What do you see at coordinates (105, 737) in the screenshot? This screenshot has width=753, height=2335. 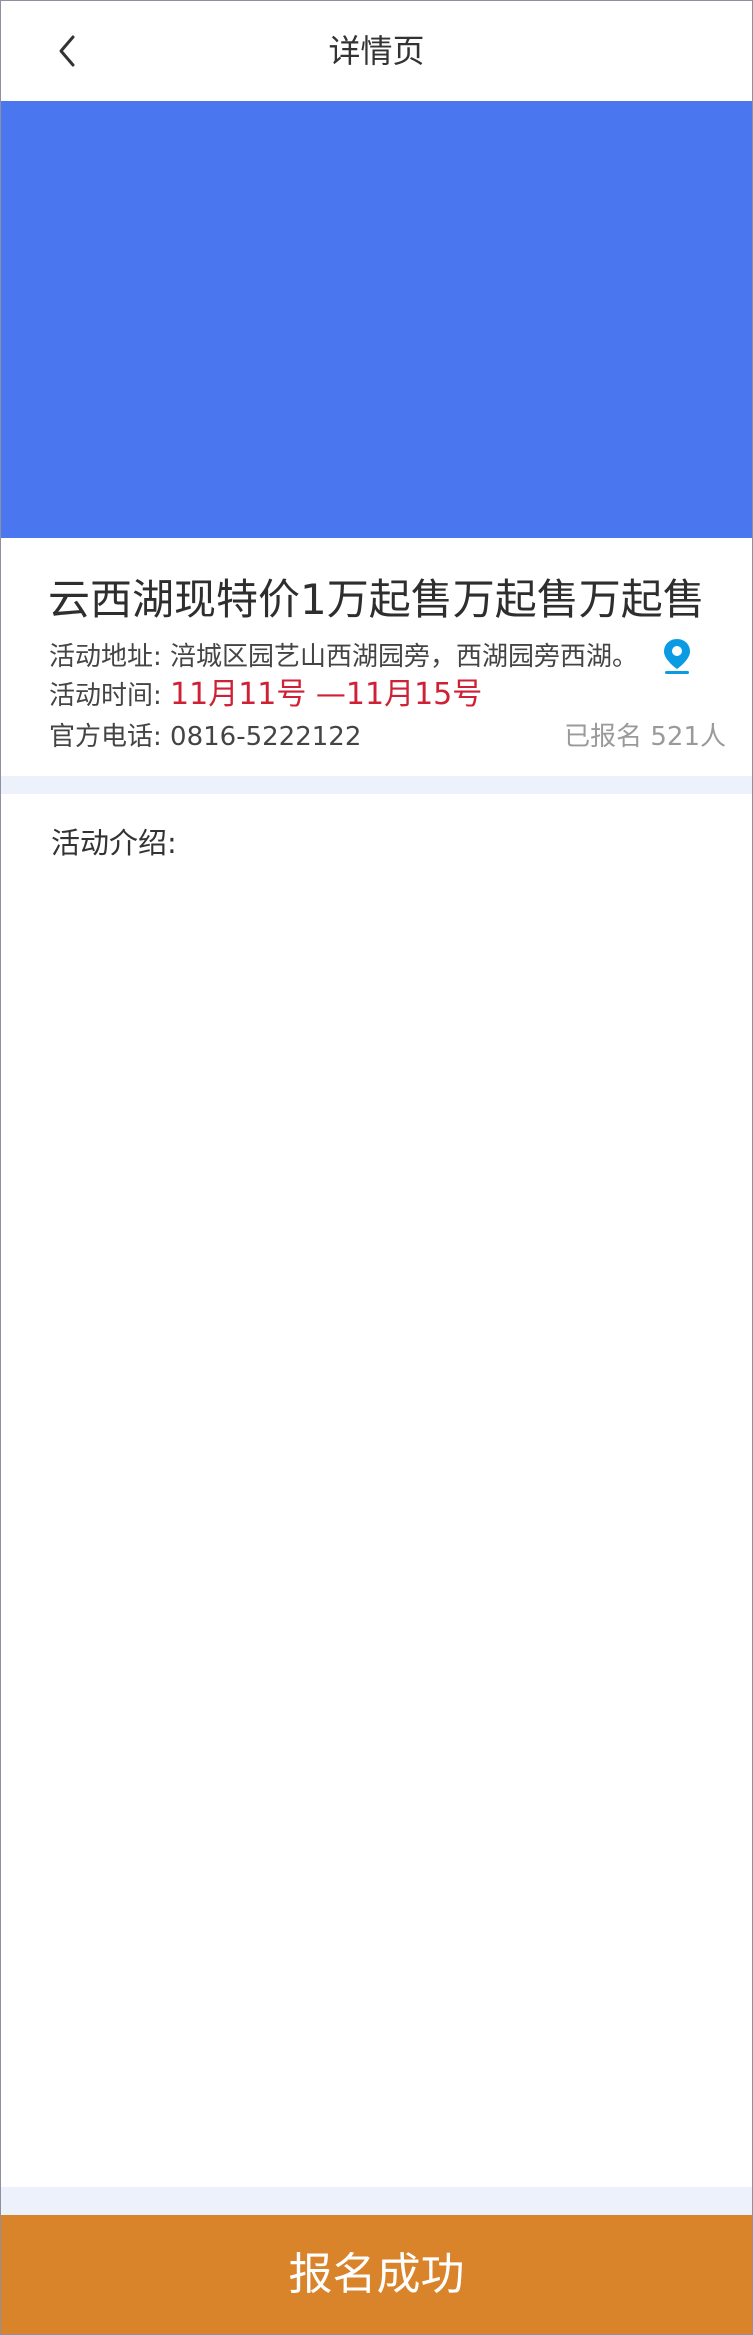 I see `phone-label: 官方电话:` at bounding box center [105, 737].